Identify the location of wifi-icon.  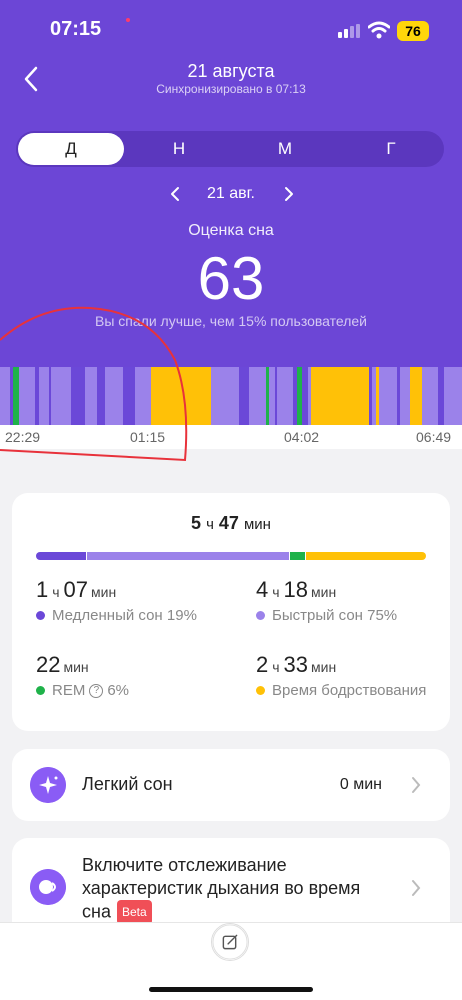
(379, 30).